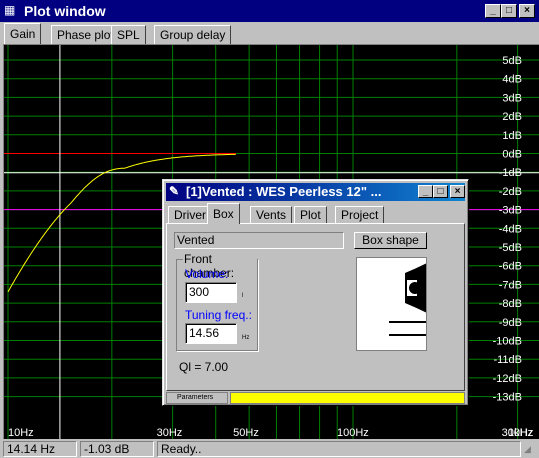  What do you see at coordinates (117, 449) in the screenshot?
I see `status-gain: -1.03 dB` at bounding box center [117, 449].